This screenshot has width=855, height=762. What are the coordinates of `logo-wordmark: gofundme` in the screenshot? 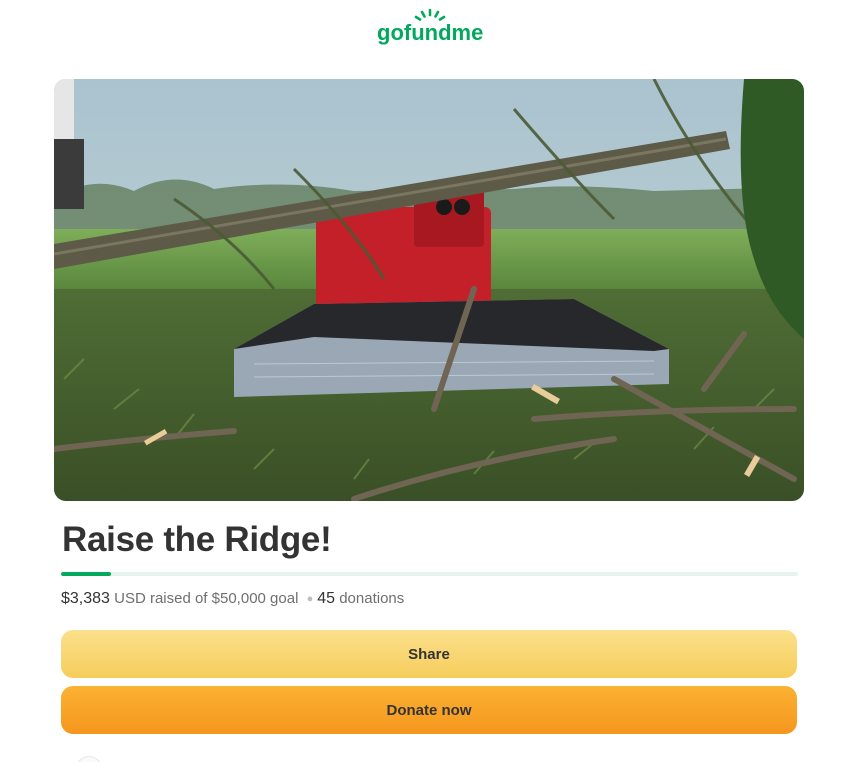 It's located at (430, 32).